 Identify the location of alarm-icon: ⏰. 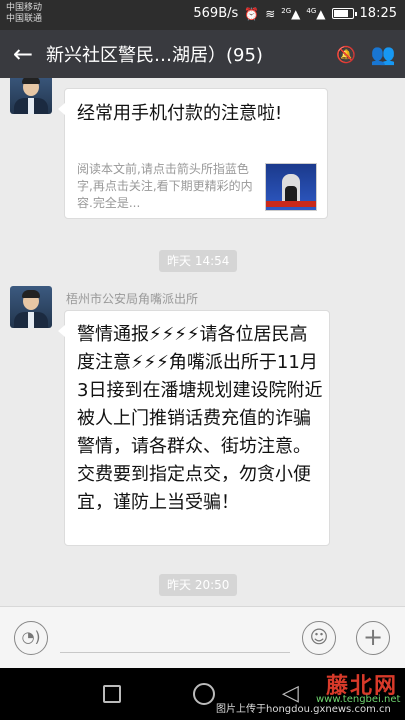
(252, 13).